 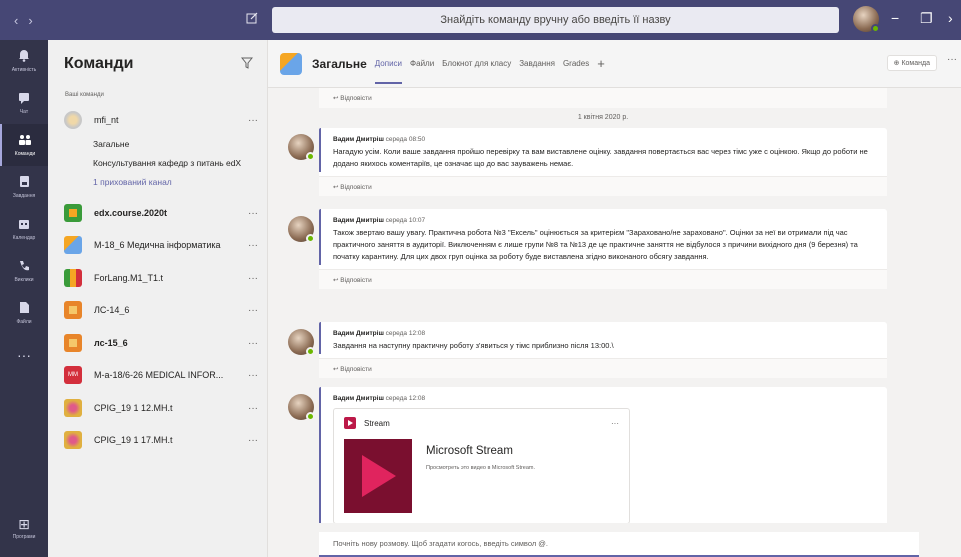 I want to click on channel-team-avatar, so click(x=291, y=63).